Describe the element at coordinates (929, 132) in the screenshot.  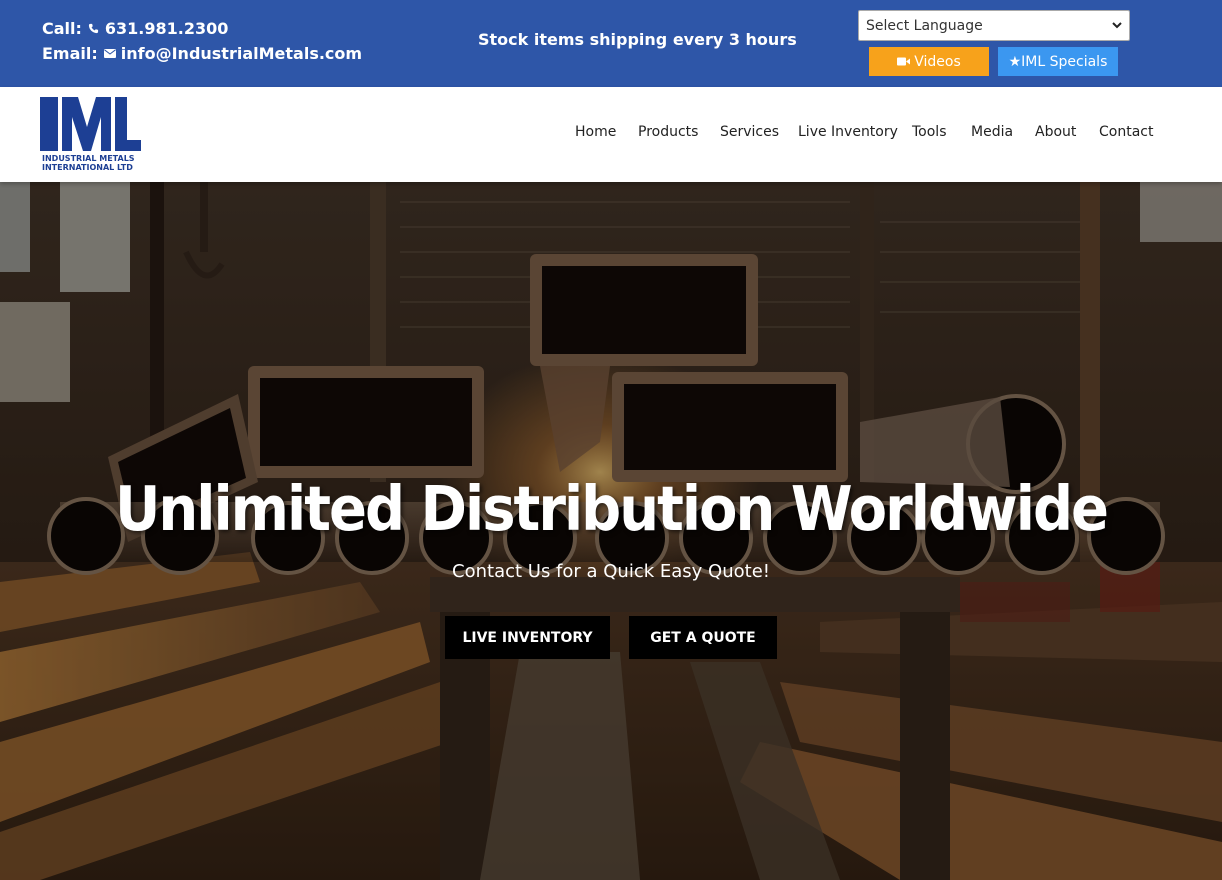
I see `nav-tools: Tools` at that location.